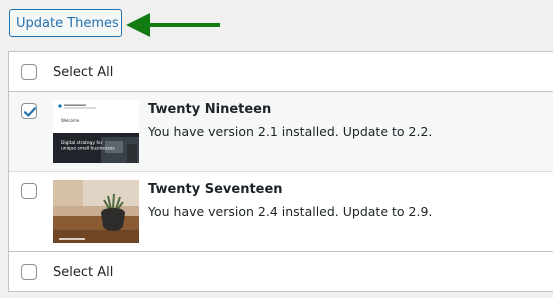 The width and height of the screenshot is (553, 298). Describe the element at coordinates (281, 72) in the screenshot. I see `select-all-header-row: Select All` at that location.